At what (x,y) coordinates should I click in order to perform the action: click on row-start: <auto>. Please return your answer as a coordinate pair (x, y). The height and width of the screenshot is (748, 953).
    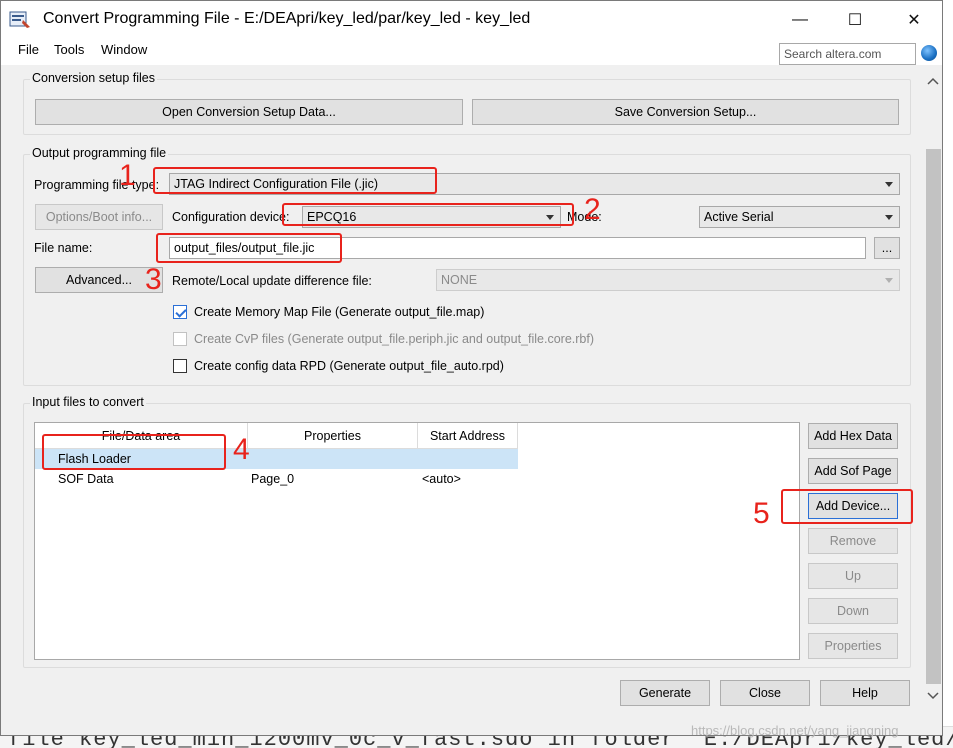
    Looking at the image, I should click on (441, 479).